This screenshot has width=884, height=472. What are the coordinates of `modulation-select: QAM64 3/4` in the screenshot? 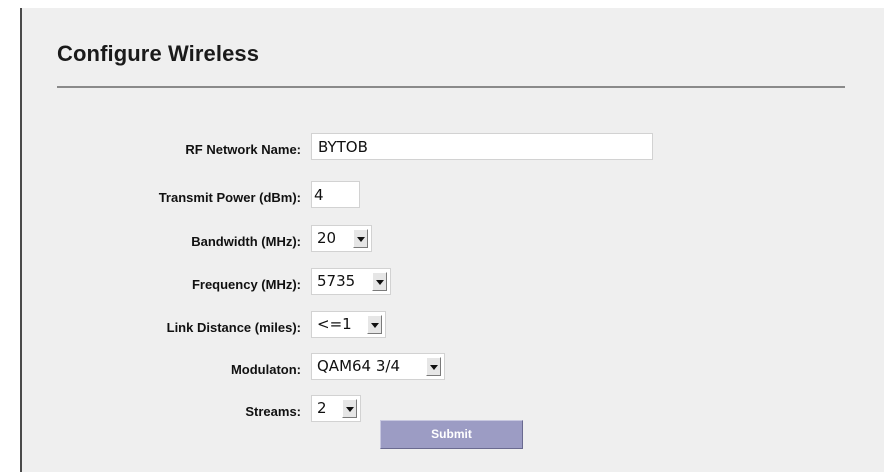 It's located at (378, 366).